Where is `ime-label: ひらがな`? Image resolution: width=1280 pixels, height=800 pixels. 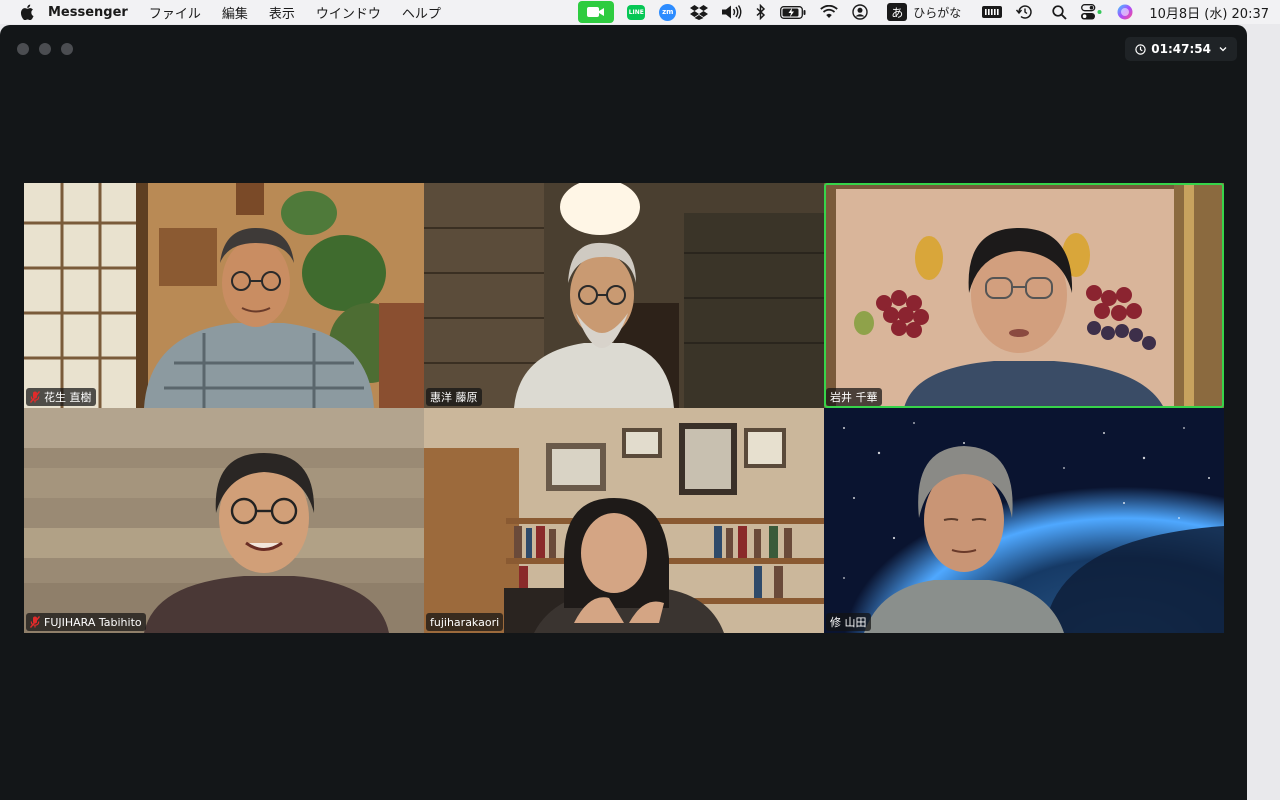
ime-label: ひらがな is located at coordinates (937, 12).